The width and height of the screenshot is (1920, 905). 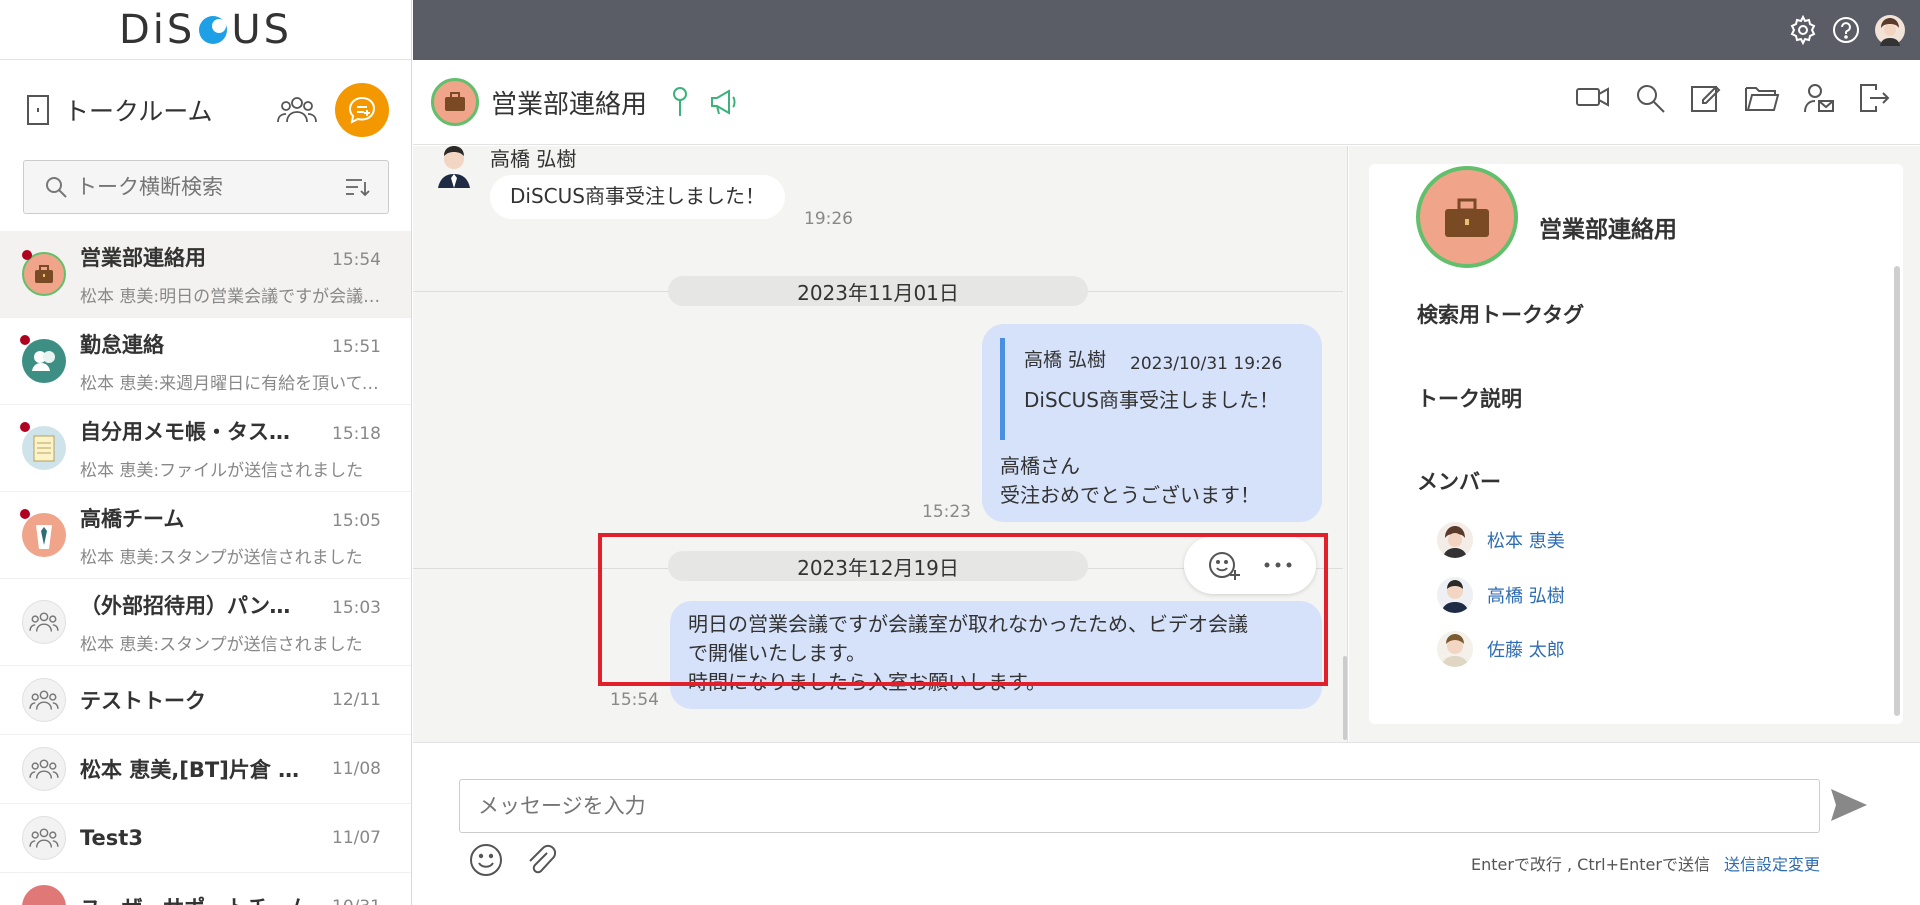 I want to click on megaphone-icon, so click(x=725, y=102).